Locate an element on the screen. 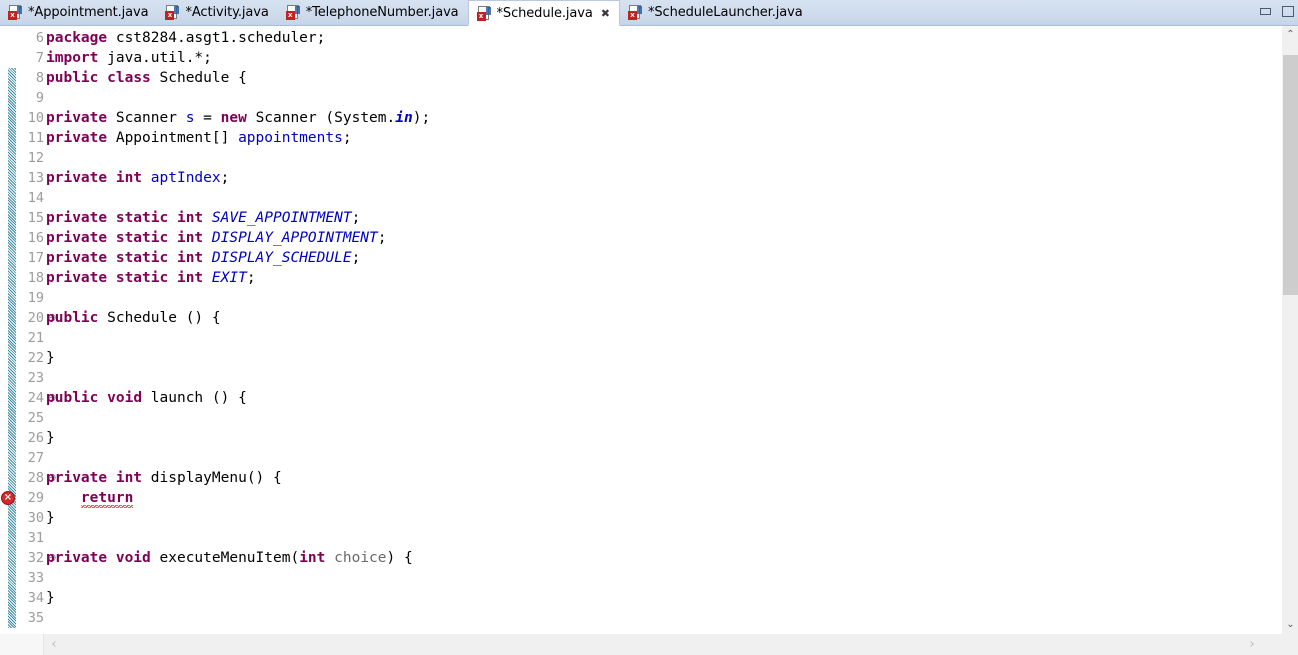 This screenshot has height=655, width=1298. line-number: 24 is located at coordinates (35, 398).